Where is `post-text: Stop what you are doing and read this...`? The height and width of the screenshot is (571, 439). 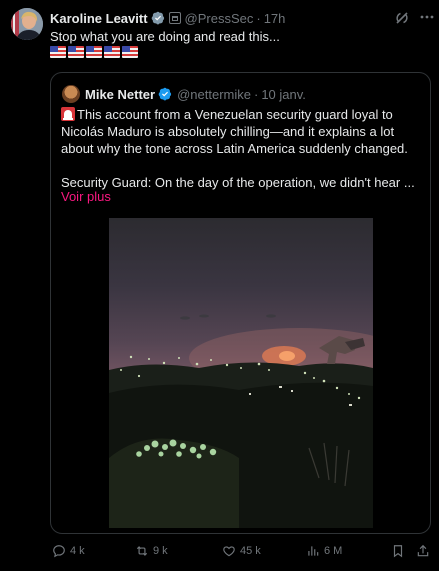
post-text: Stop what you are doing and read this... is located at coordinates (165, 36).